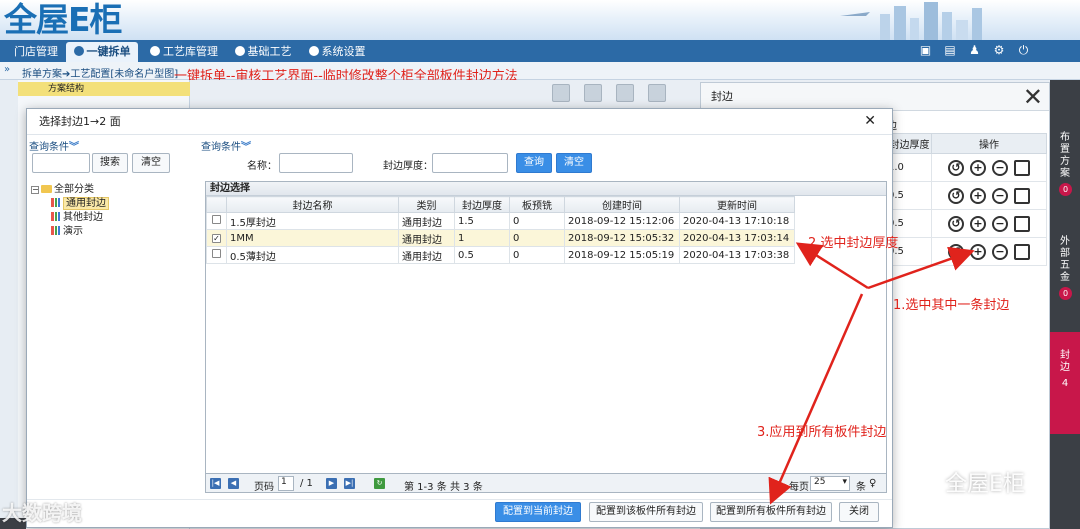 This screenshot has height=529, width=1080. What do you see at coordinates (921, 268) in the screenshot?
I see `arrow-to-thickness` at bounding box center [921, 268].